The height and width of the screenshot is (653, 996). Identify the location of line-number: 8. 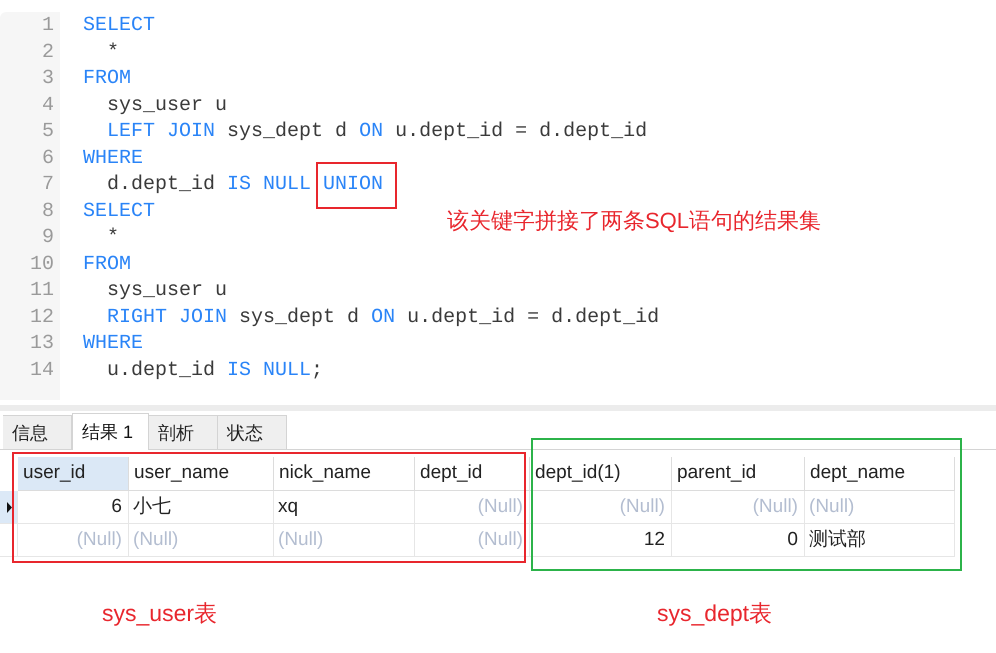
(48, 211).